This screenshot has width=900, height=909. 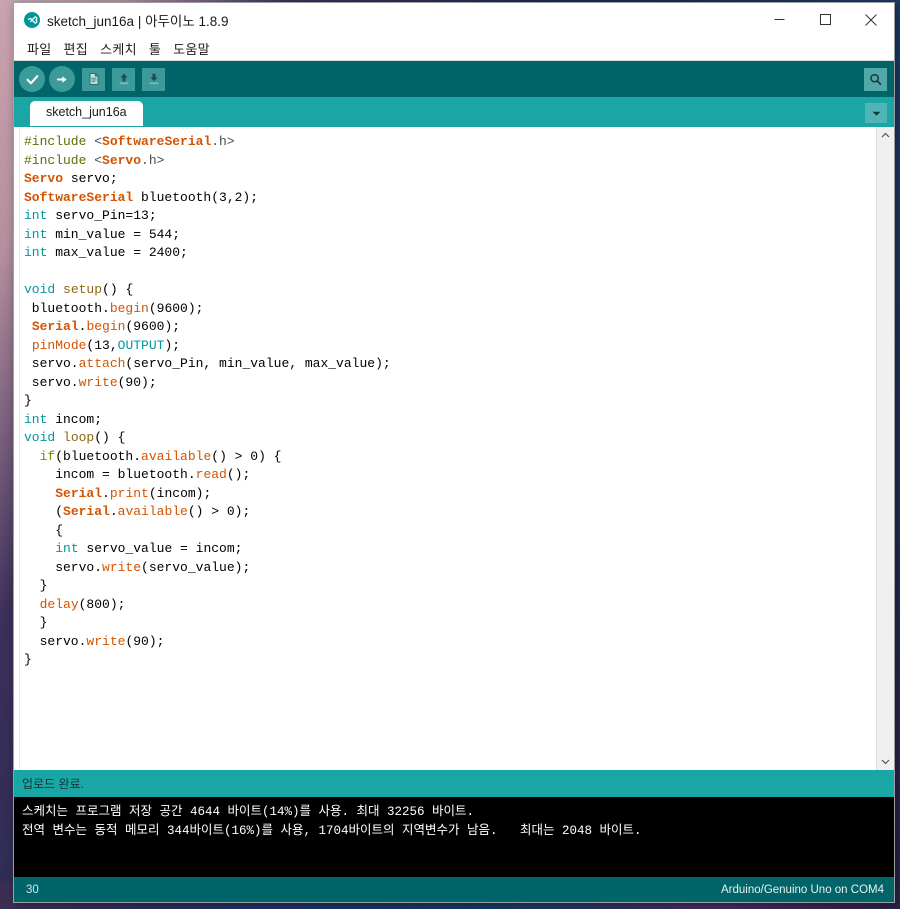 I want to click on menu-item-file: 파일, so click(x=39, y=48).